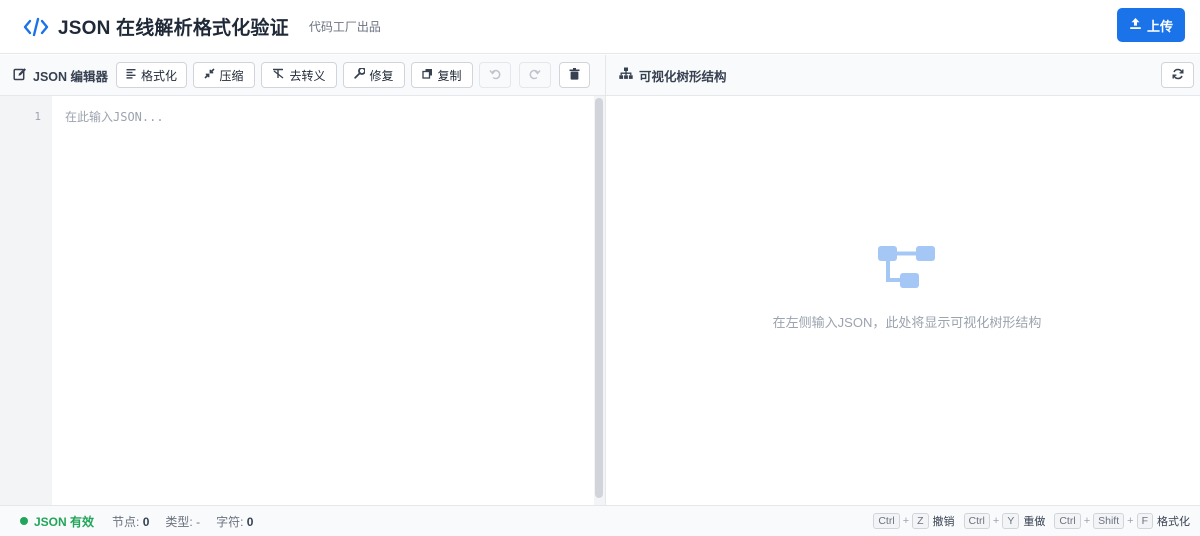 This screenshot has width=1200, height=536. Describe the element at coordinates (381, 75) in the screenshot. I see `repair-label: 修复` at that location.